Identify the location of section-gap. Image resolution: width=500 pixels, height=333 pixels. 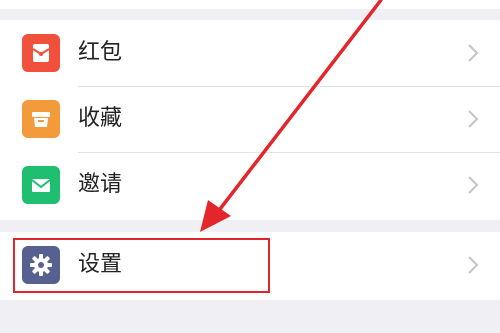
(250, 14).